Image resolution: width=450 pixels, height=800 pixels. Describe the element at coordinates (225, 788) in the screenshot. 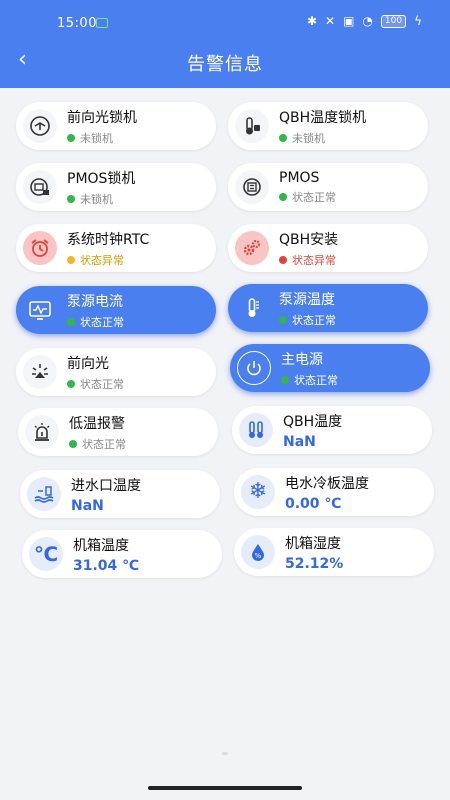

I see `home-indicator` at that location.